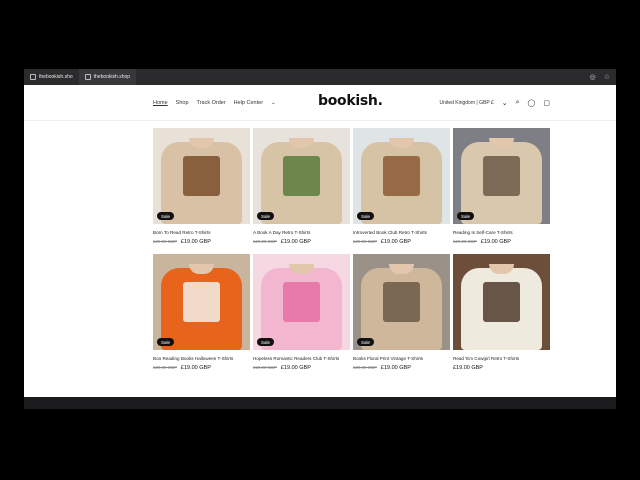  I want to click on product-title: Born To Read Retro T-Shirts, so click(201, 232).